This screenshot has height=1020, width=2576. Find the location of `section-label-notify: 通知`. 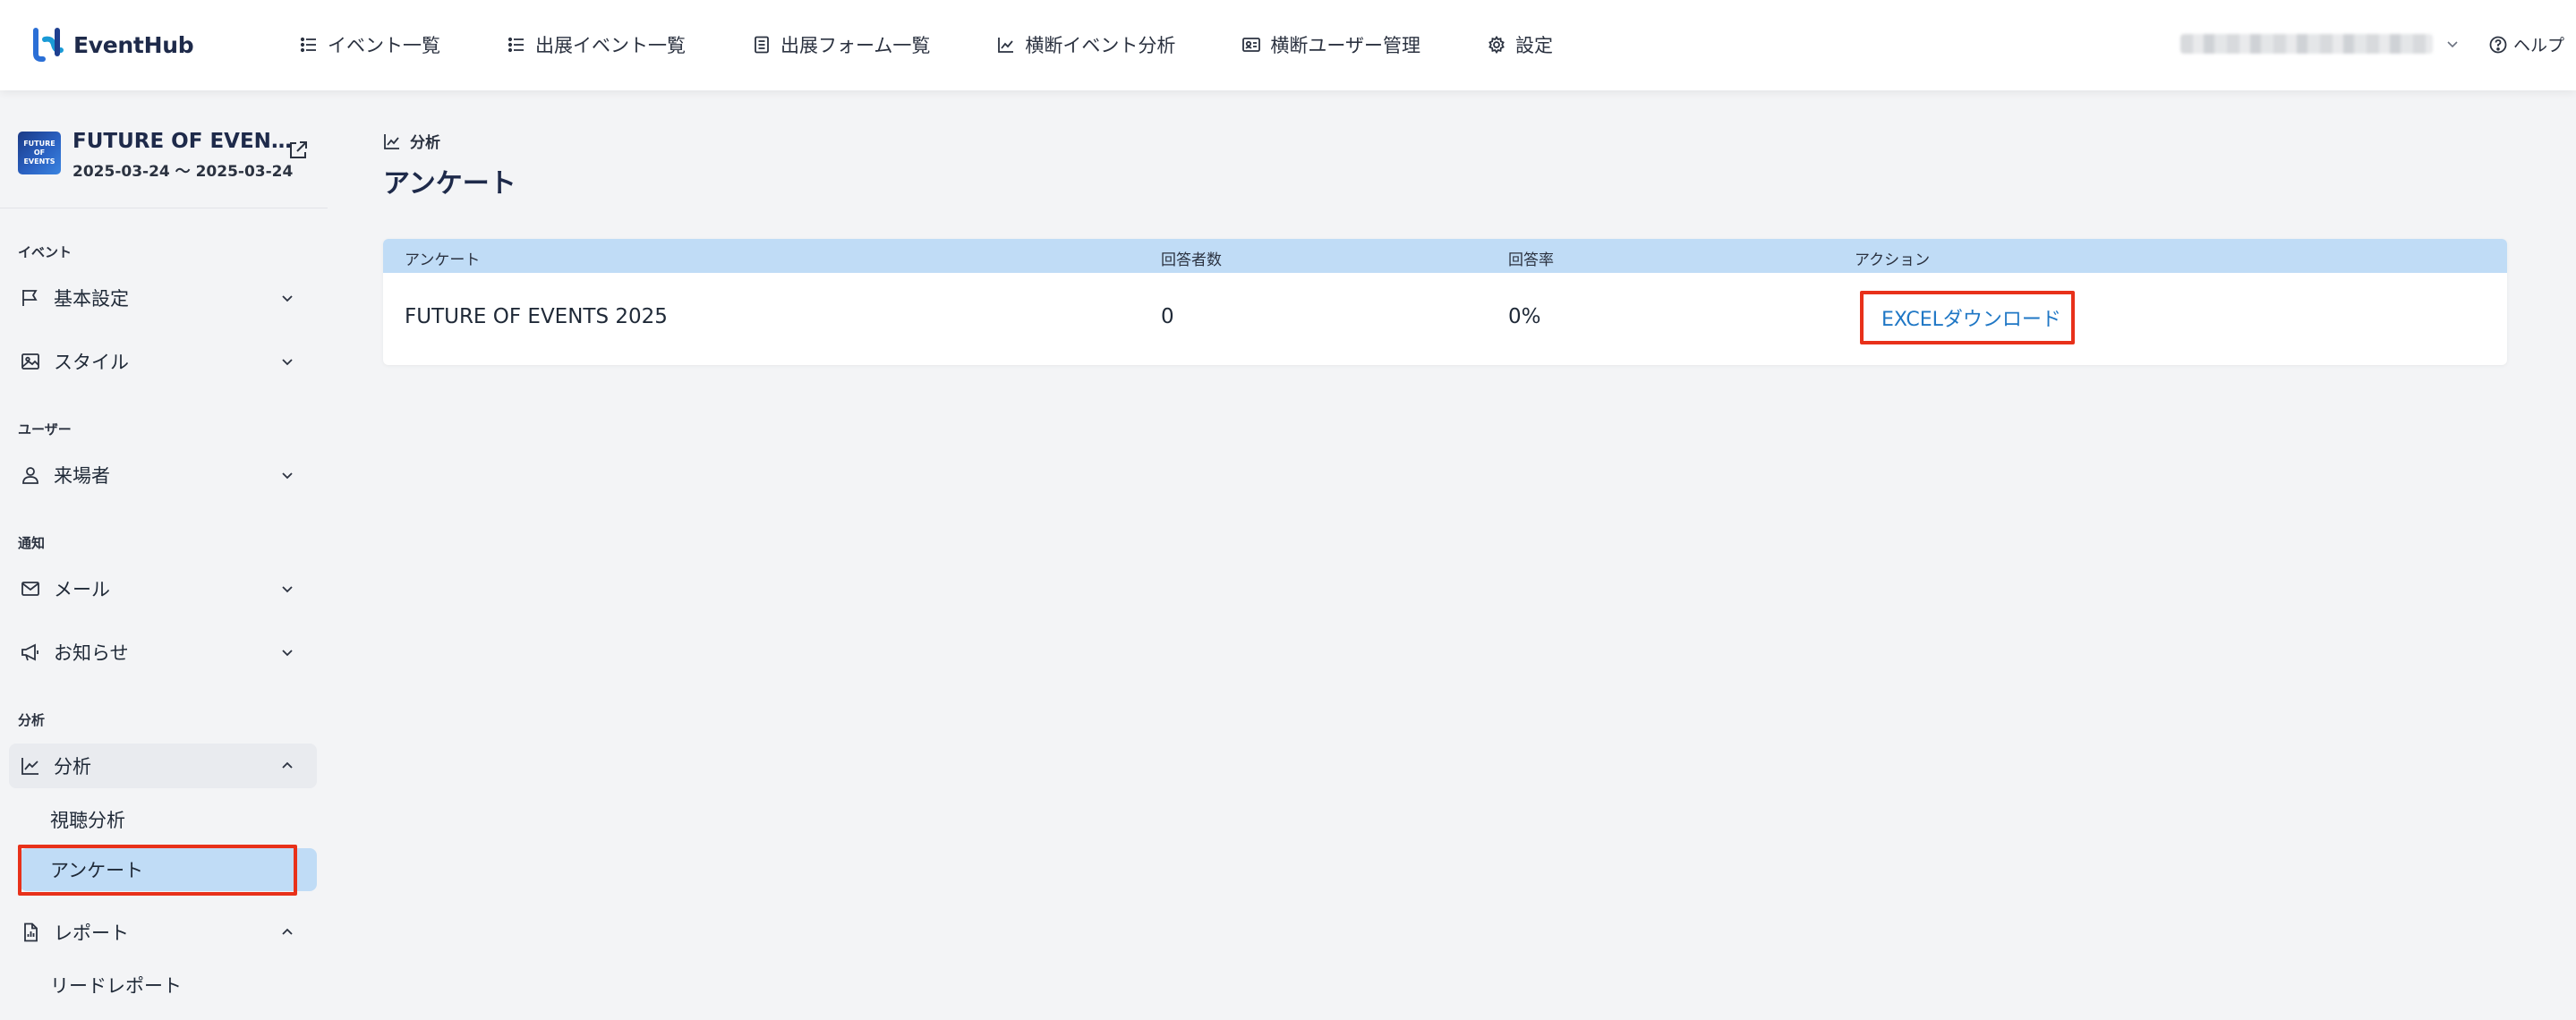

section-label-notify: 通知 is located at coordinates (32, 543).